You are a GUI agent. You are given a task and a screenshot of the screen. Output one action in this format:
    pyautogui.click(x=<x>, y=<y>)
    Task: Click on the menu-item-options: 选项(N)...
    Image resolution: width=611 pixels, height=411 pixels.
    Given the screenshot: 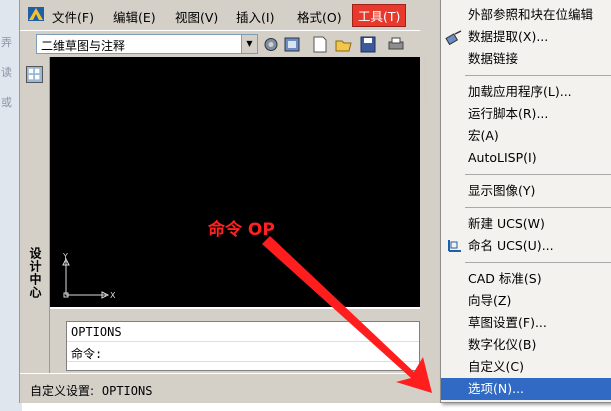 What is the action you would take?
    pyautogui.click(x=526, y=389)
    